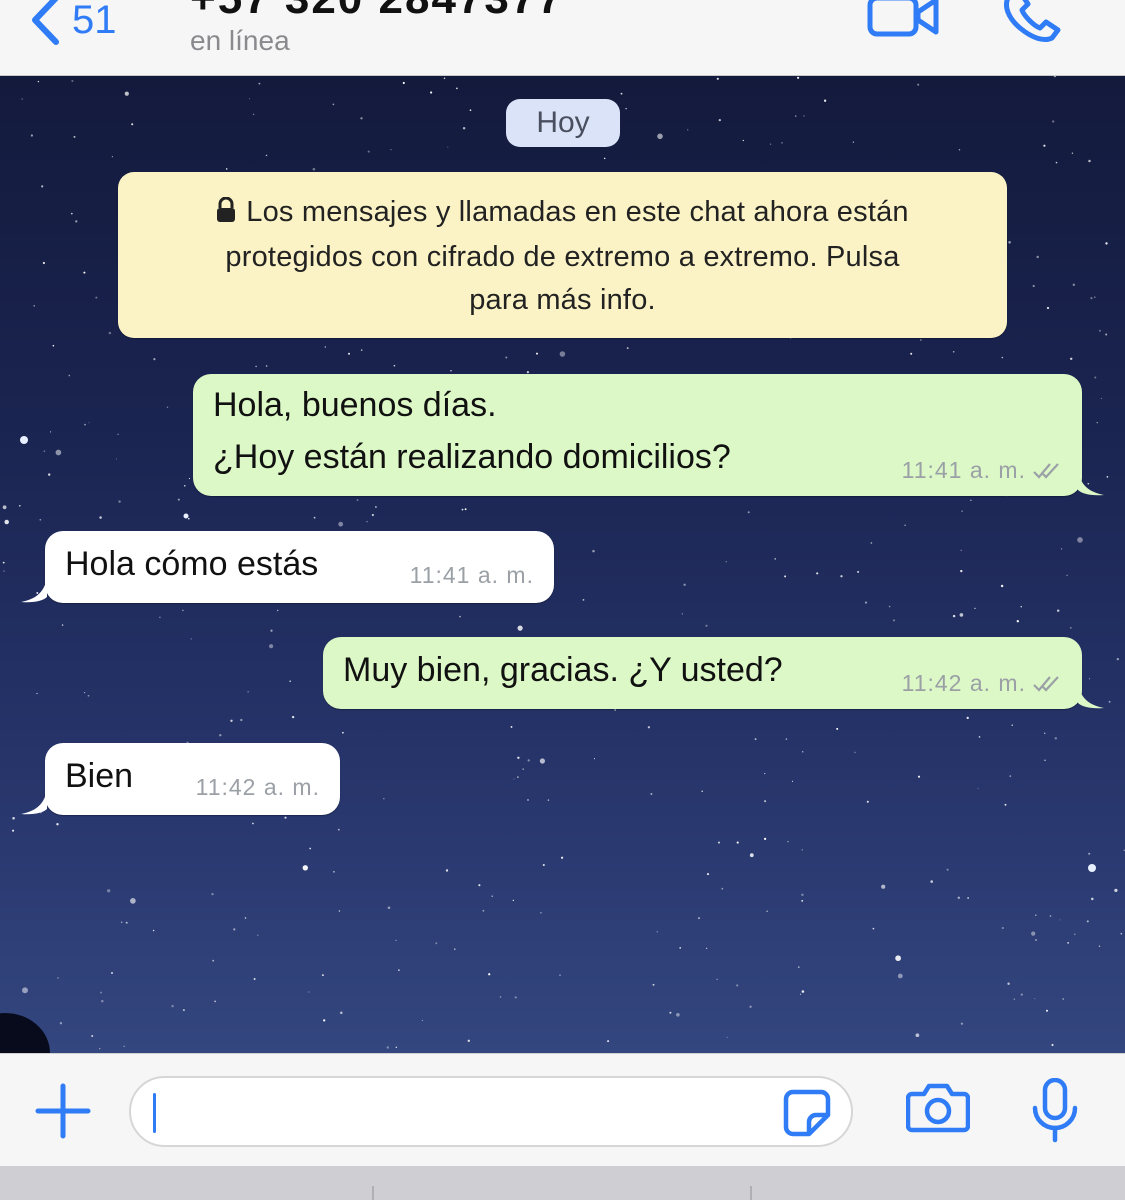 The width and height of the screenshot is (1125, 1200). What do you see at coordinates (472, 457) in the screenshot?
I see `message-text-line: ¿Hoy están realizando domicilios?` at bounding box center [472, 457].